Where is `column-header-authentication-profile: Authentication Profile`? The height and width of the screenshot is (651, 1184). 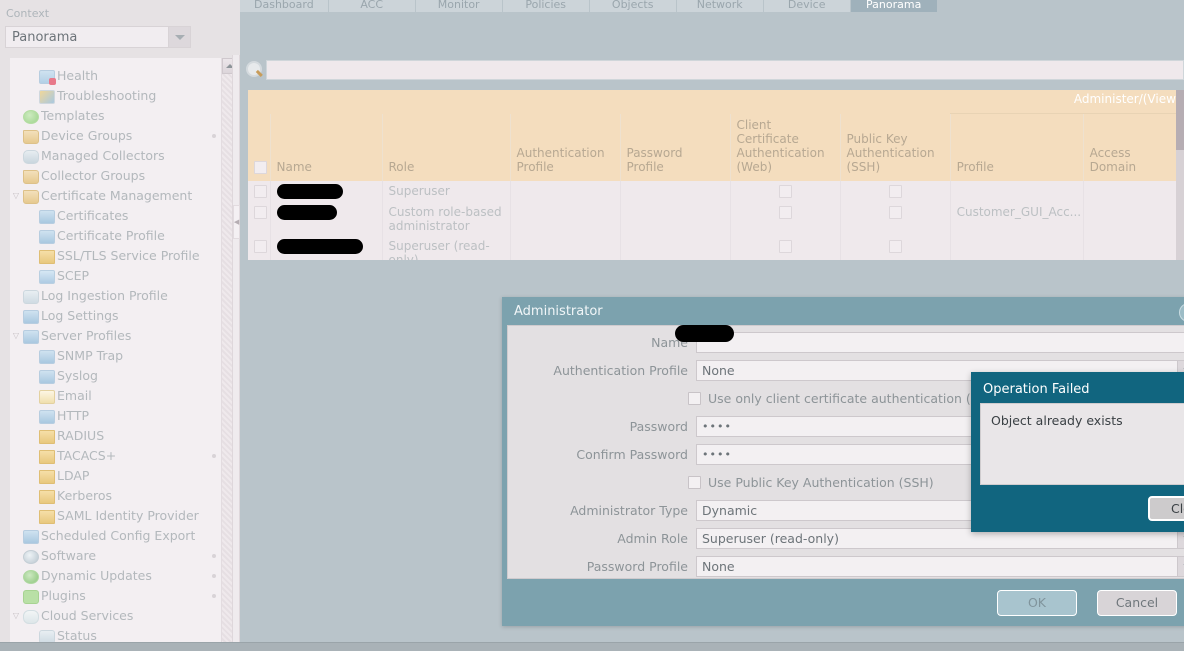
column-header-authentication-profile: Authentication Profile is located at coordinates (565, 147).